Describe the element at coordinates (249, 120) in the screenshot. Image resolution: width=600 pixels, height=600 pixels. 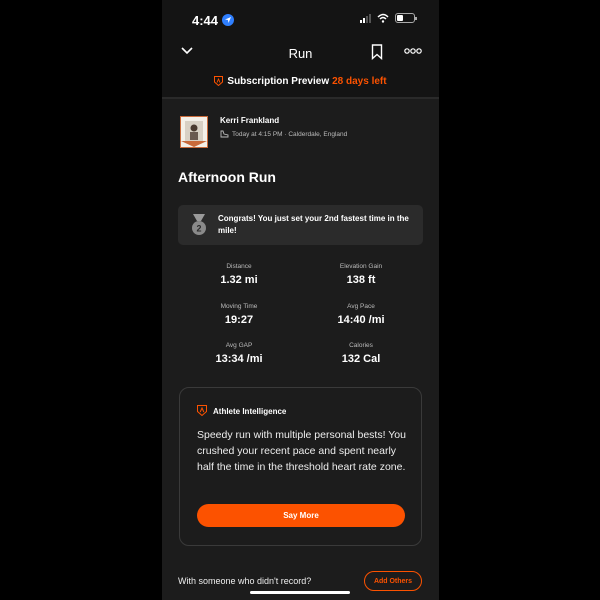
I see `athlete-name: Kerri Frankland` at that location.